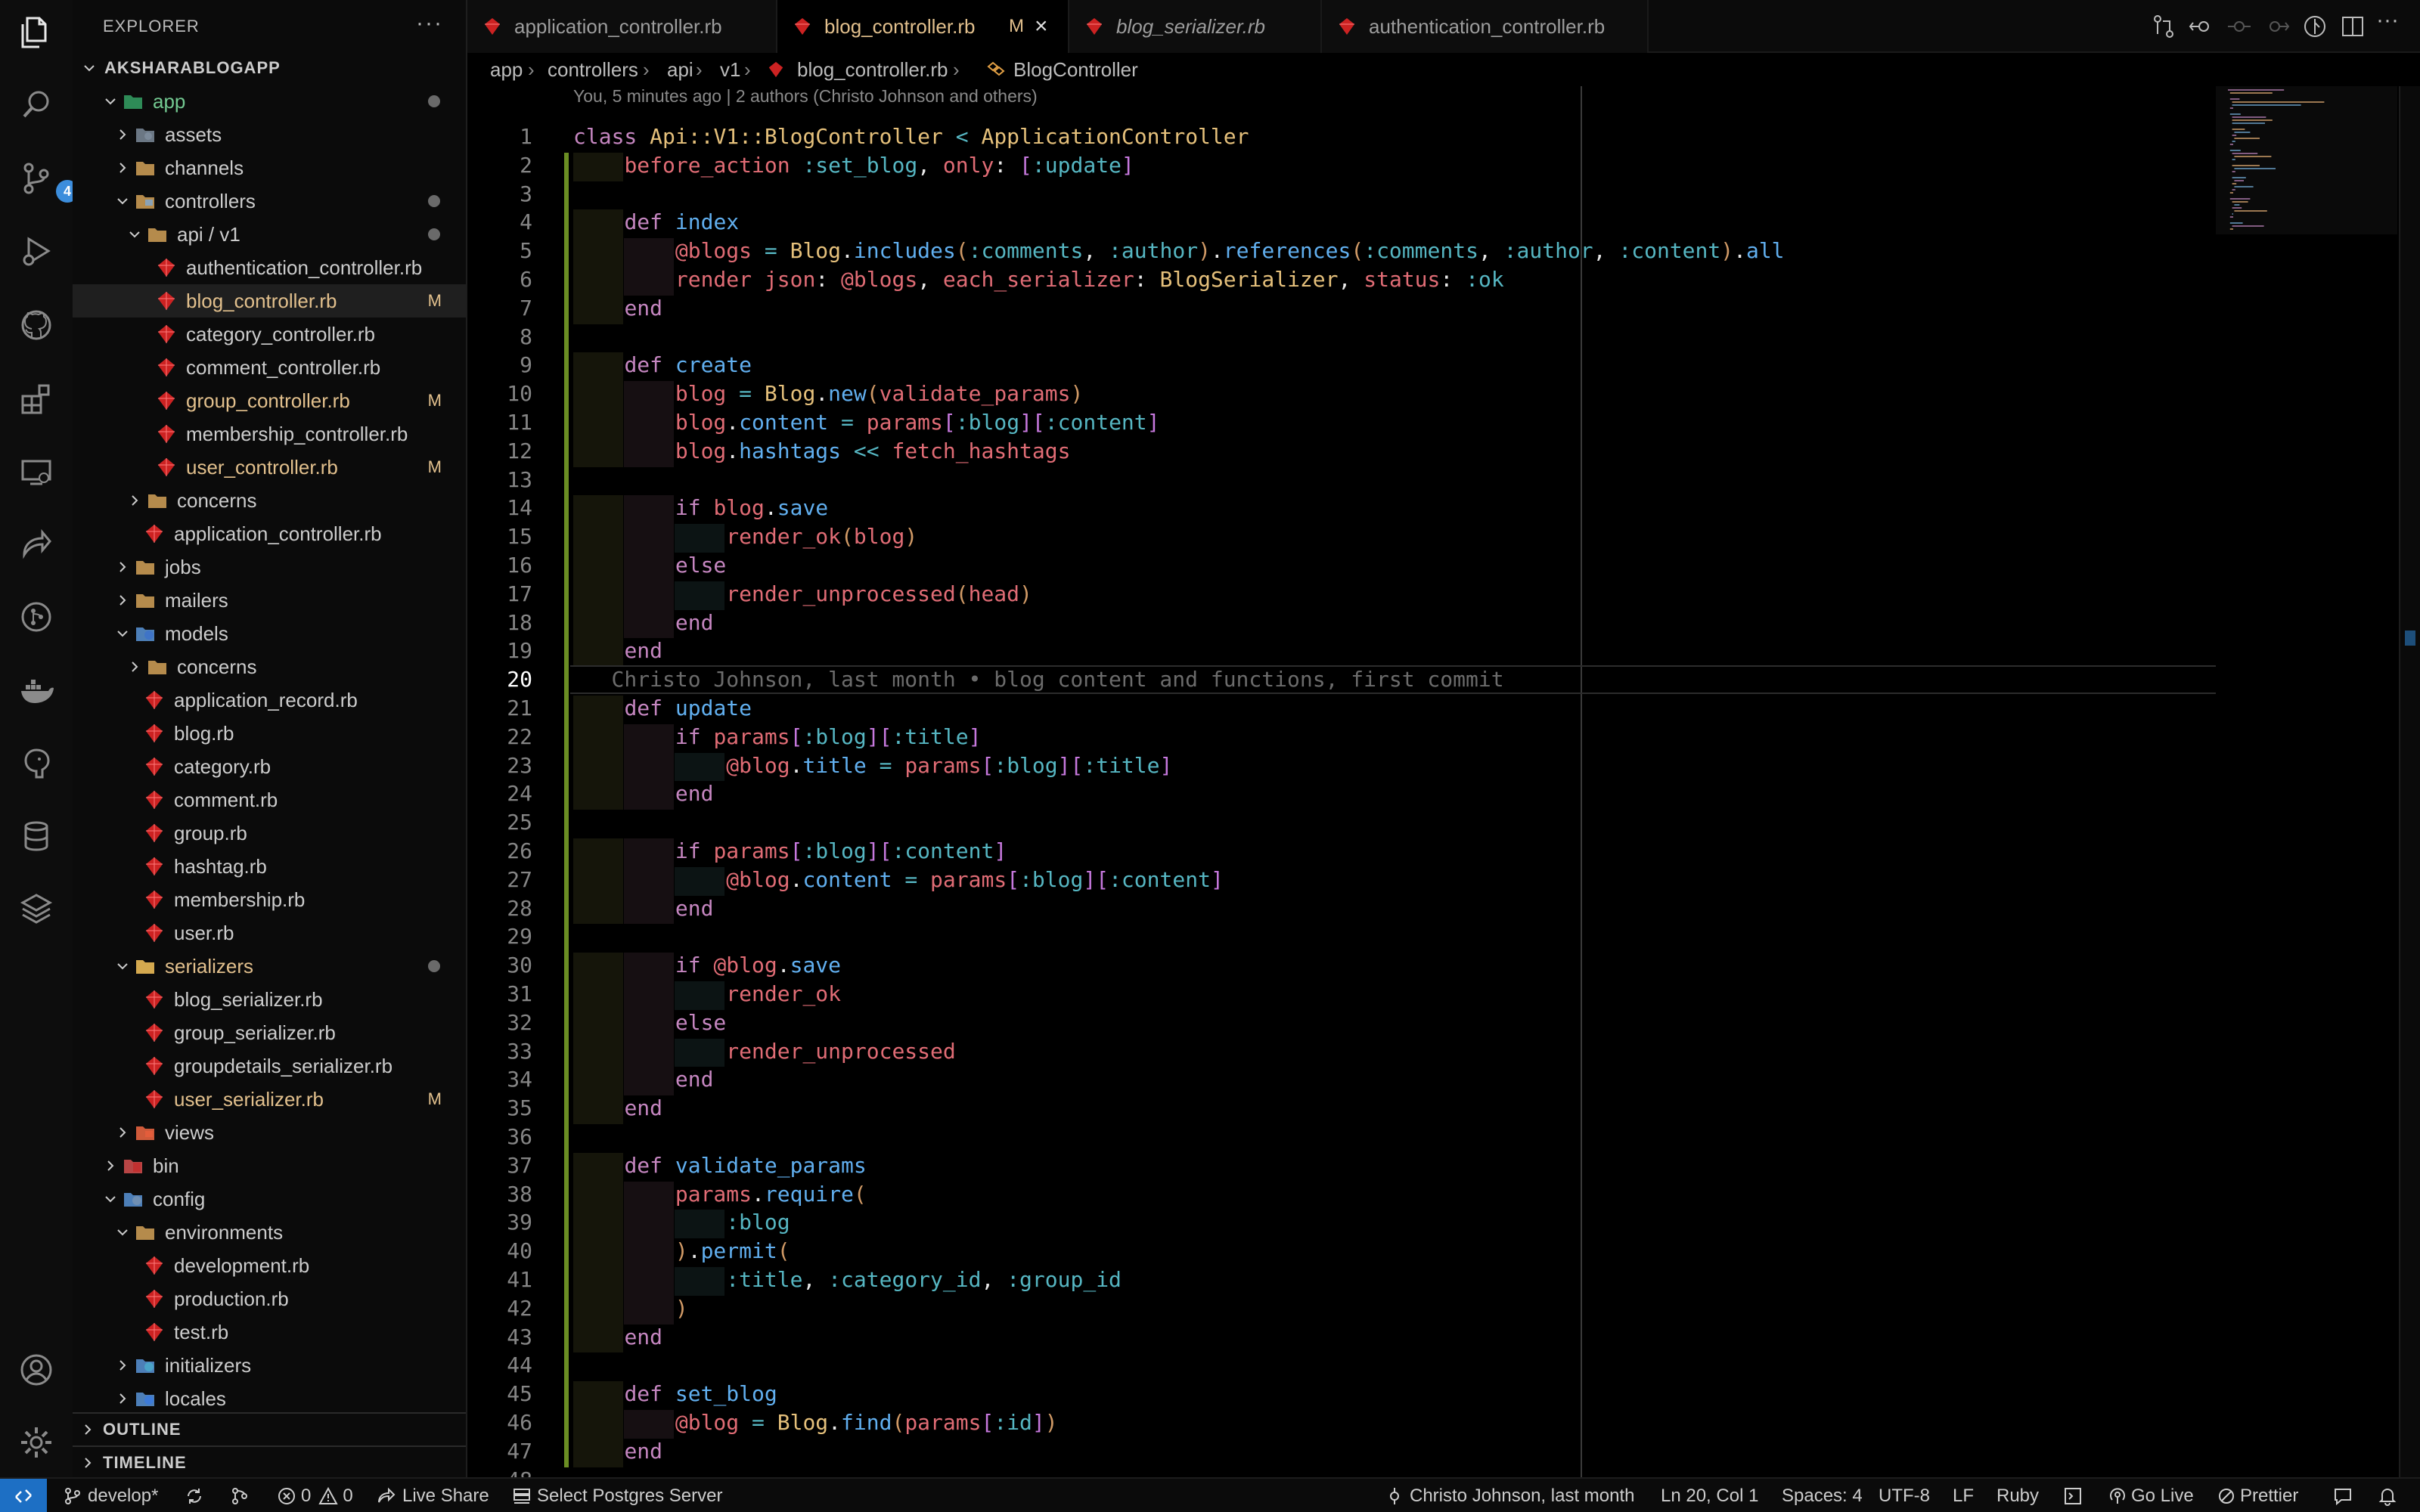  Describe the element at coordinates (2017, 1495) in the screenshot. I see `language-mode: Ruby` at that location.